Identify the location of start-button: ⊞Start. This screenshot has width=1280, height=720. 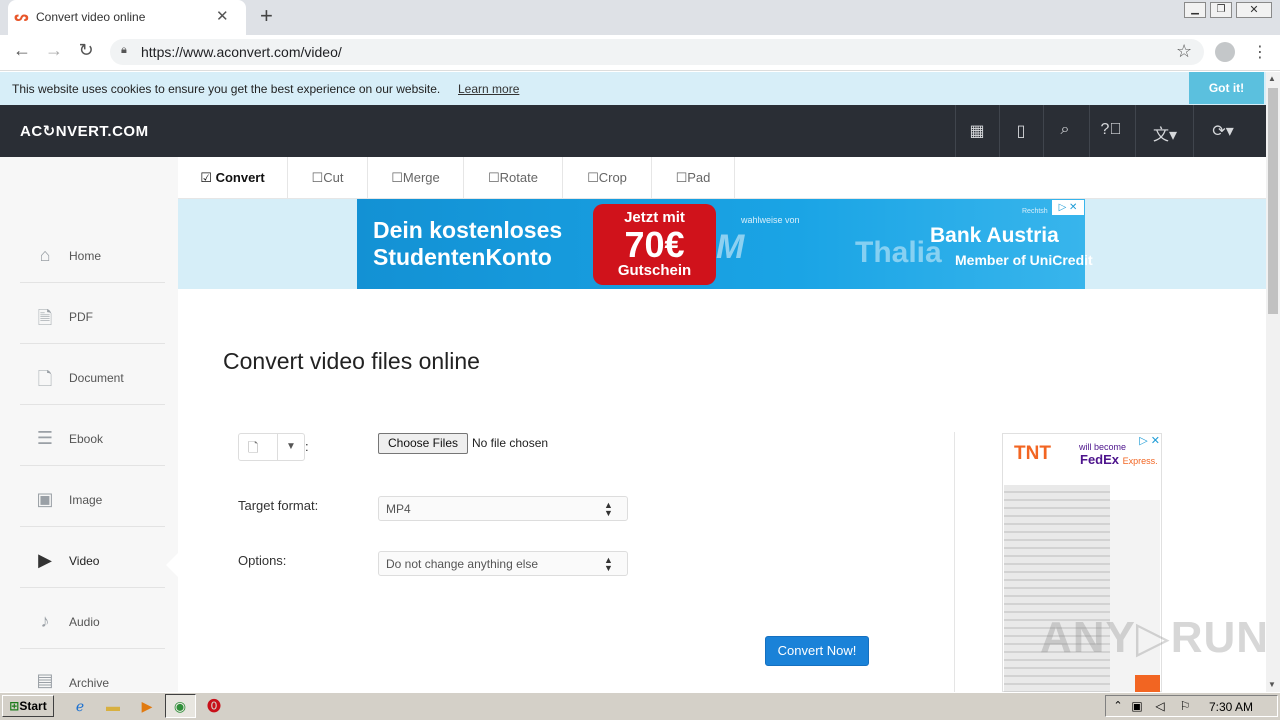
(28, 706).